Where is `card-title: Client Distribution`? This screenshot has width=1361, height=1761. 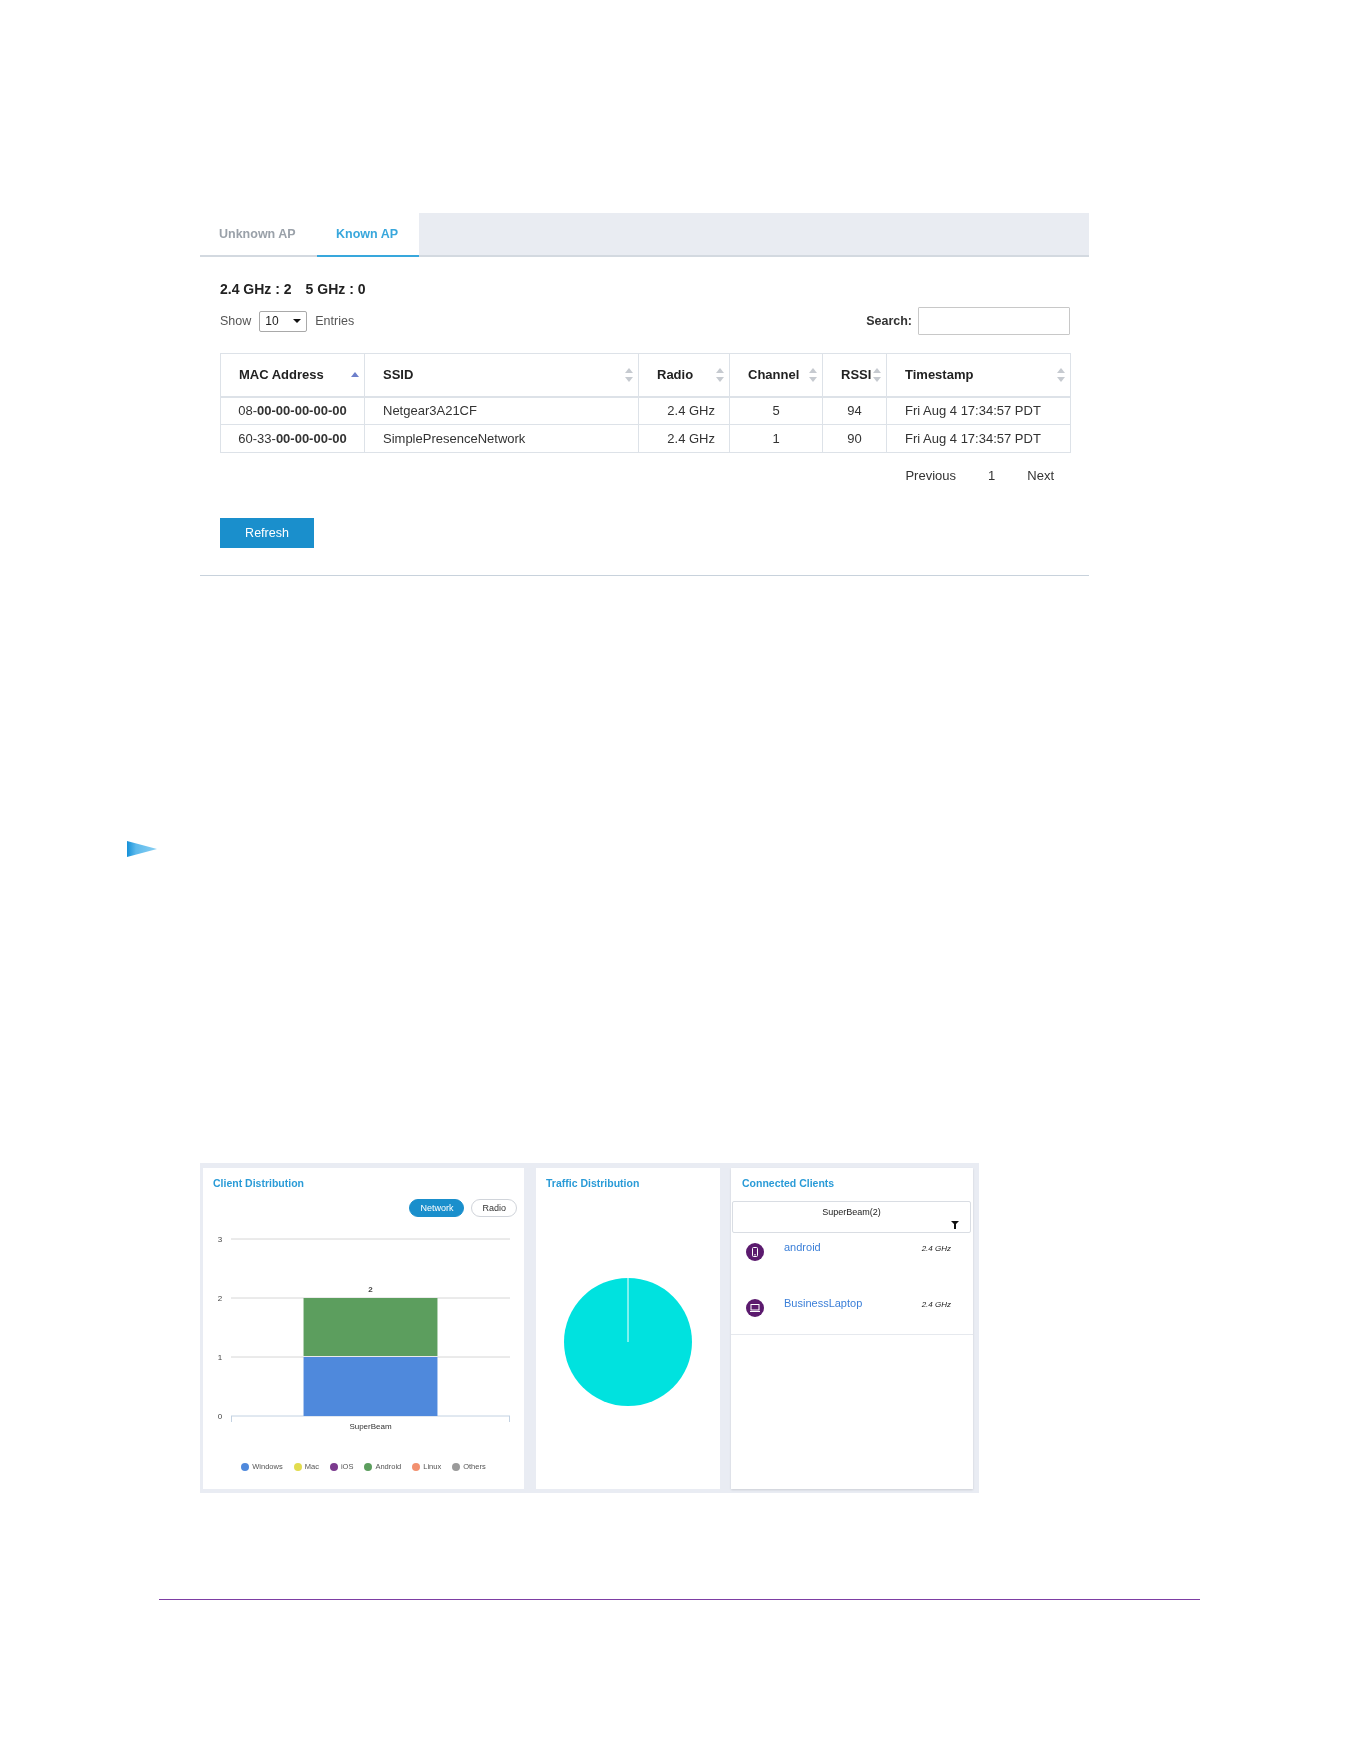 card-title: Client Distribution is located at coordinates (258, 1183).